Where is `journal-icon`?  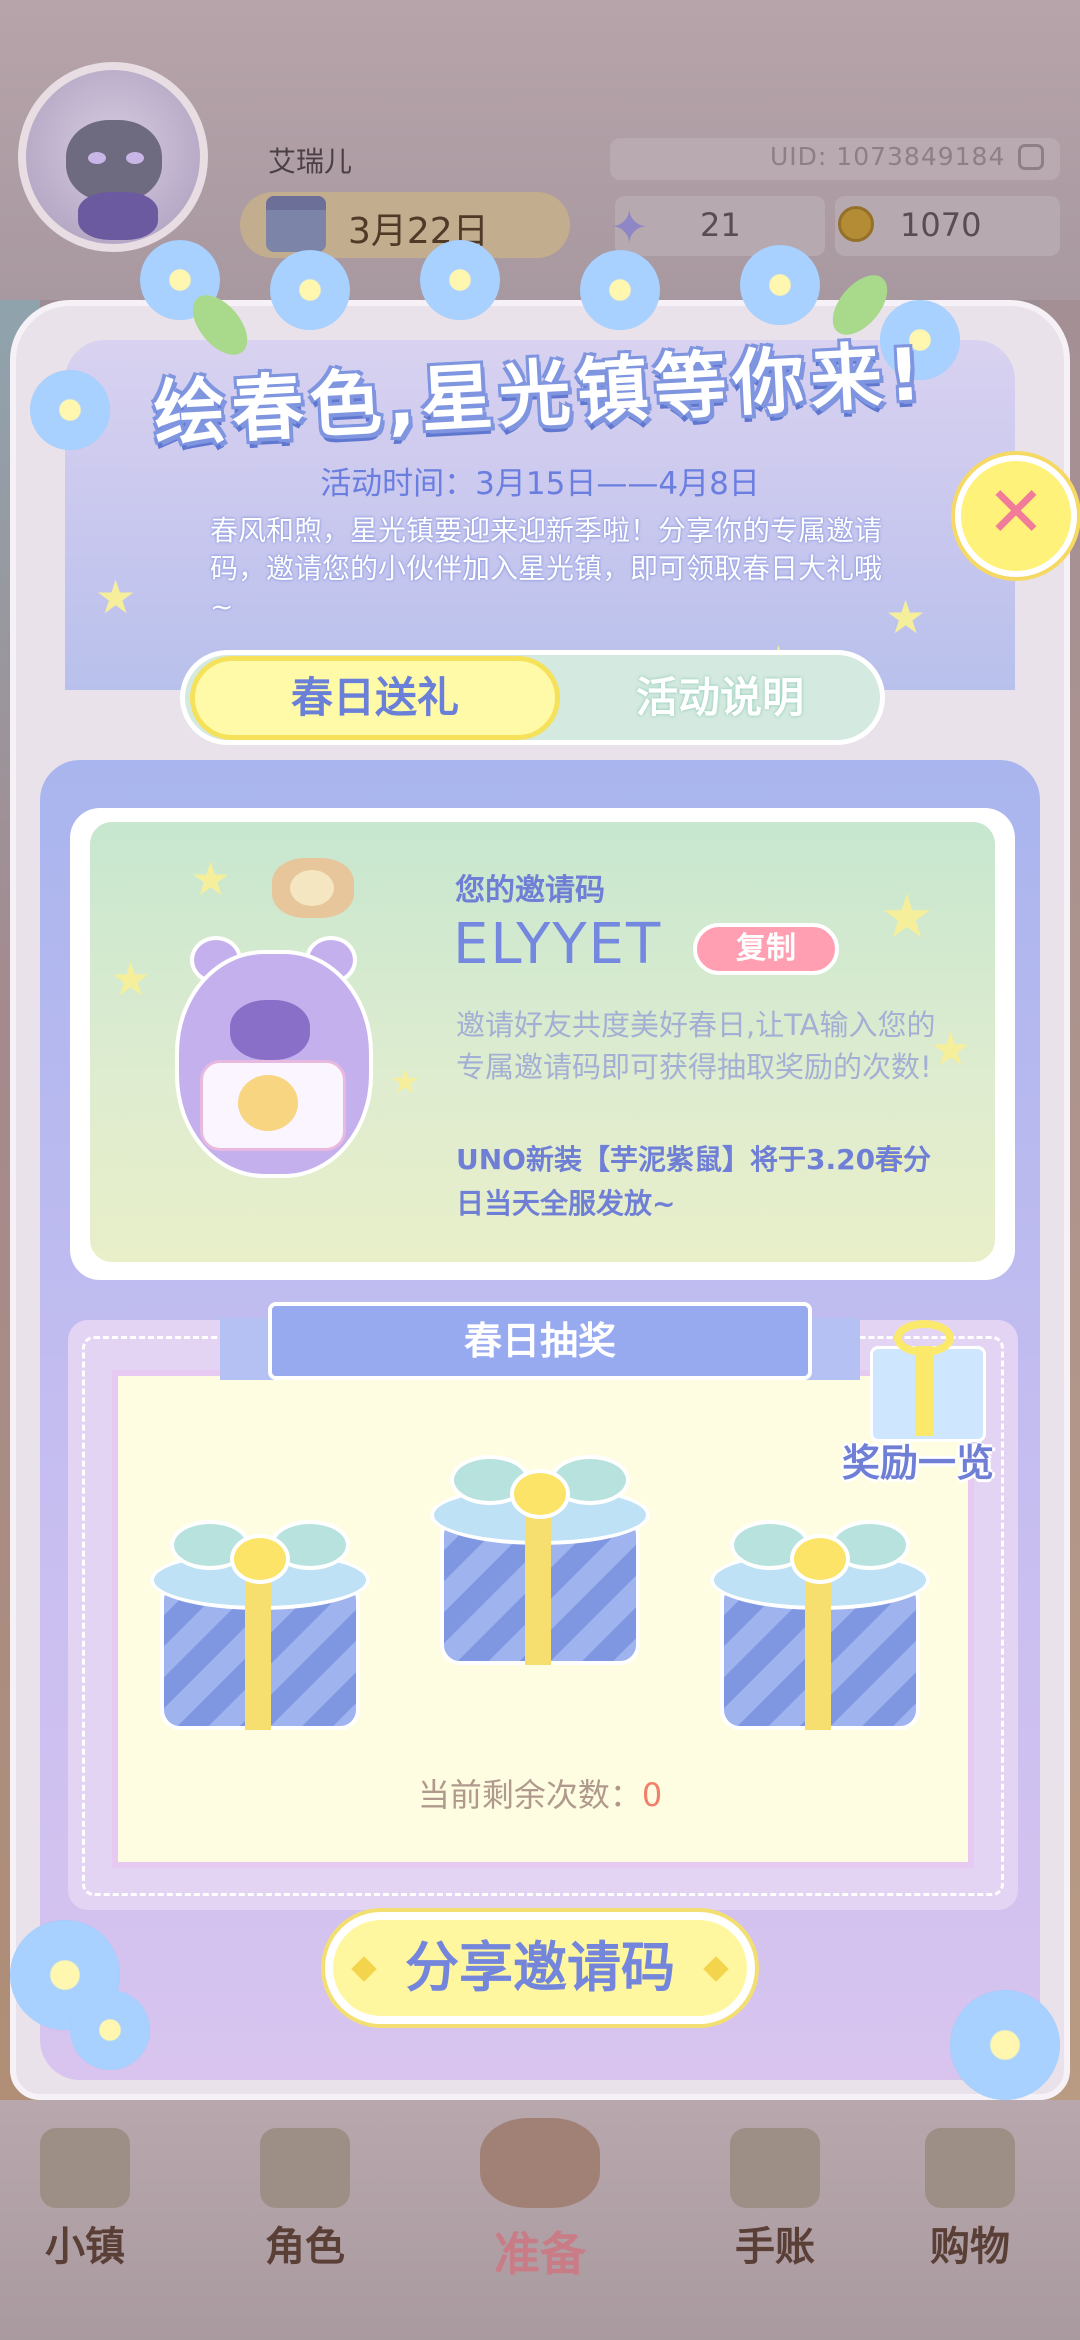 journal-icon is located at coordinates (775, 2168).